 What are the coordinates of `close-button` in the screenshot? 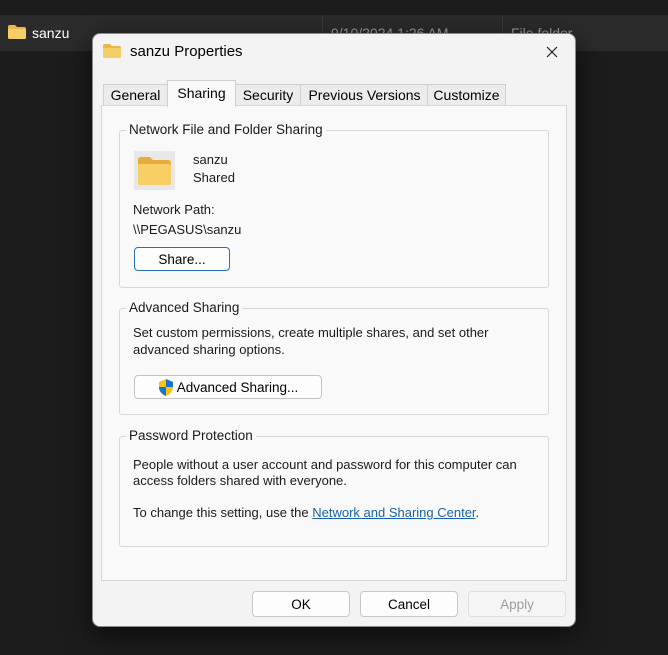 It's located at (552, 52).